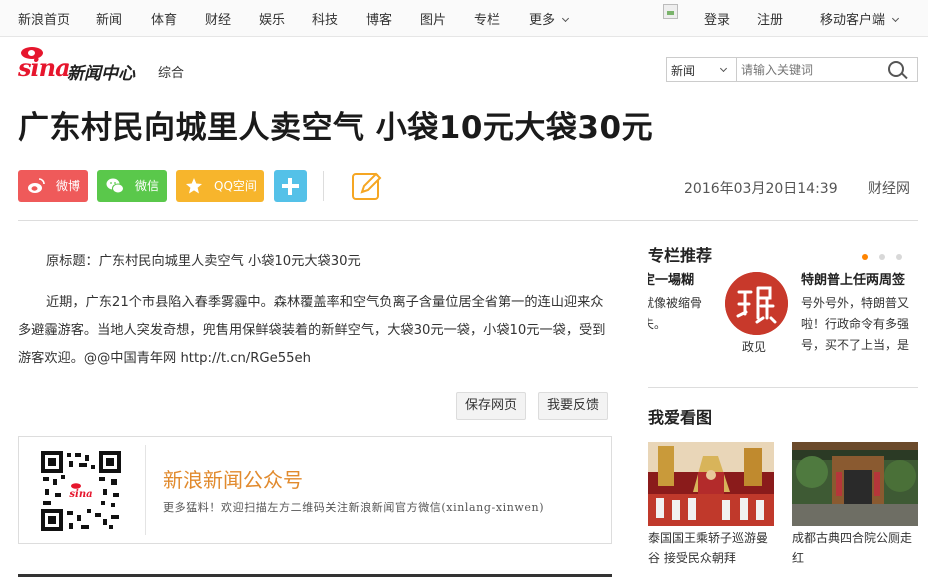 The image size is (928, 583). Describe the element at coordinates (670, 11) in the screenshot. I see `user-avatar-image` at that location.